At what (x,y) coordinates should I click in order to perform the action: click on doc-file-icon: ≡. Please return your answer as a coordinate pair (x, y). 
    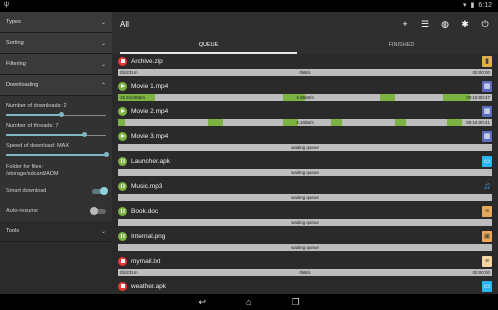
    Looking at the image, I should click on (487, 211).